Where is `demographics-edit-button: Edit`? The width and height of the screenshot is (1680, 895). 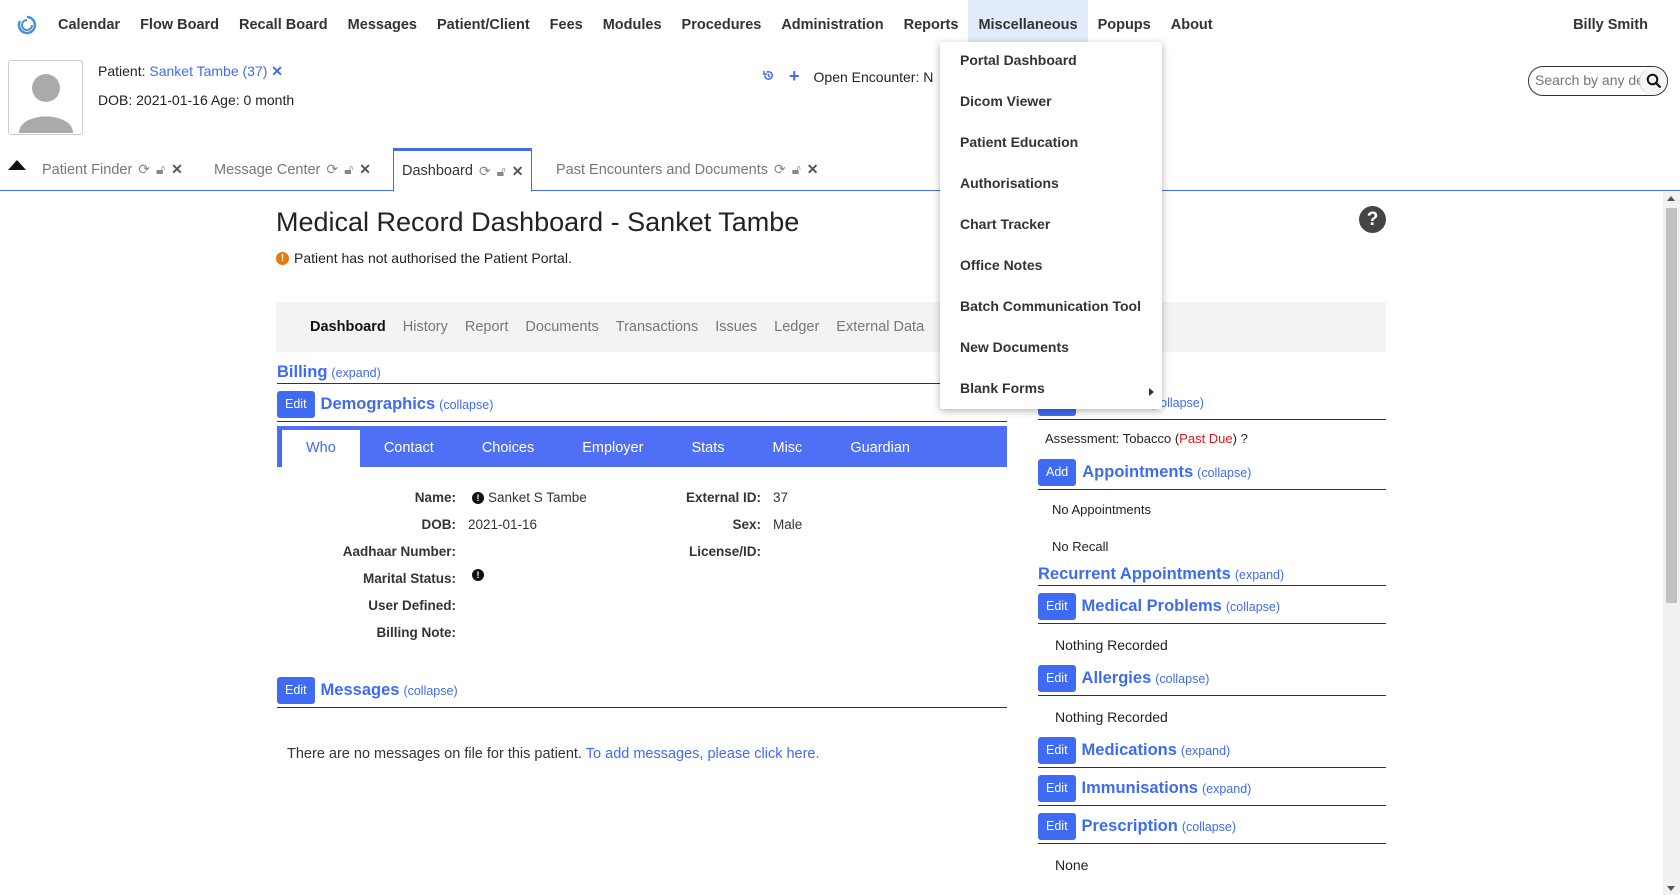
demographics-edit-button: Edit is located at coordinates (296, 404).